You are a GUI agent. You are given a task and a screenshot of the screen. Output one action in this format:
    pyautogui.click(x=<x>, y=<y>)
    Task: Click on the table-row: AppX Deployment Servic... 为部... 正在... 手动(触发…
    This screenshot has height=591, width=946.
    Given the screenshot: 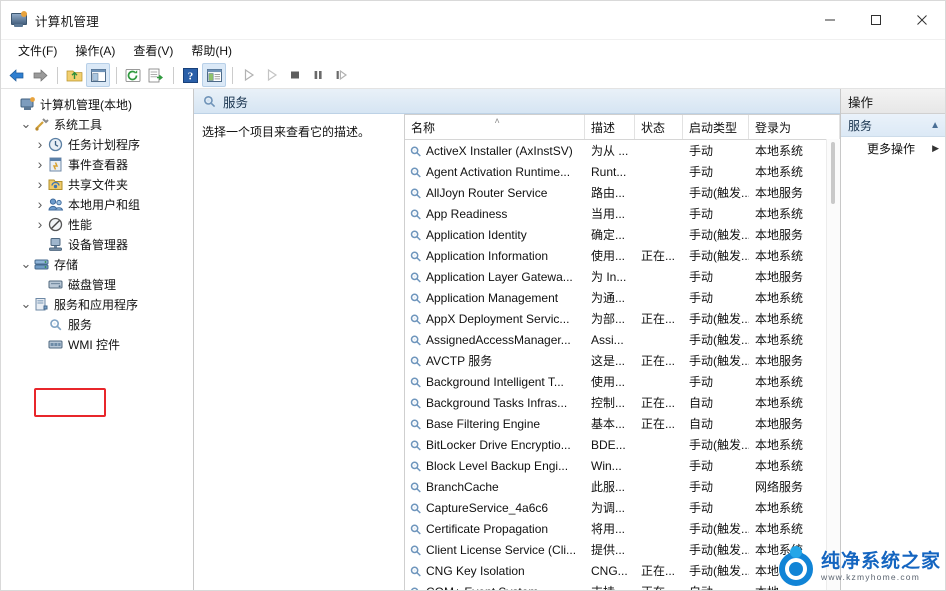 What is the action you would take?
    pyautogui.click(x=622, y=318)
    